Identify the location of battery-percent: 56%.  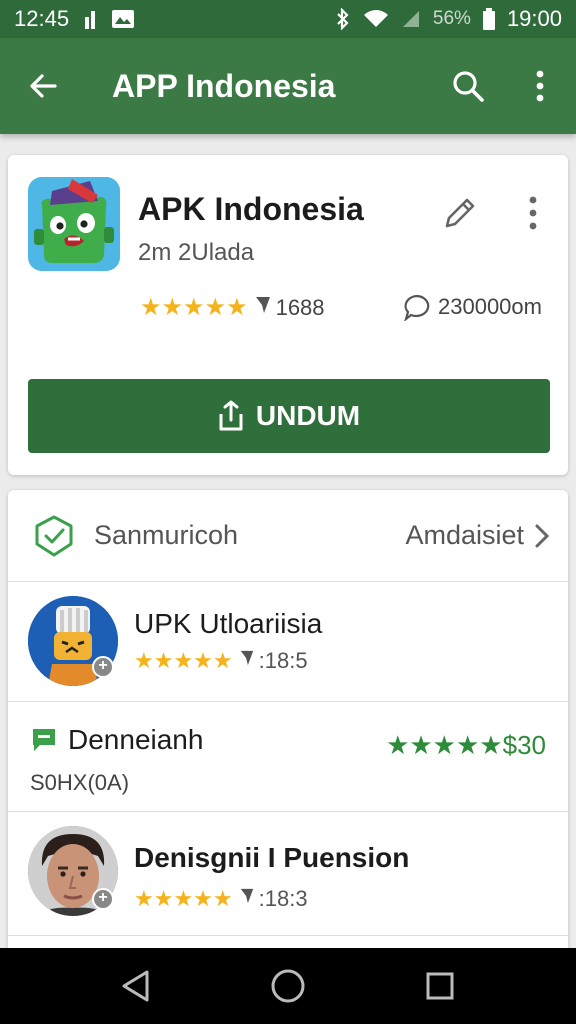
(451, 18).